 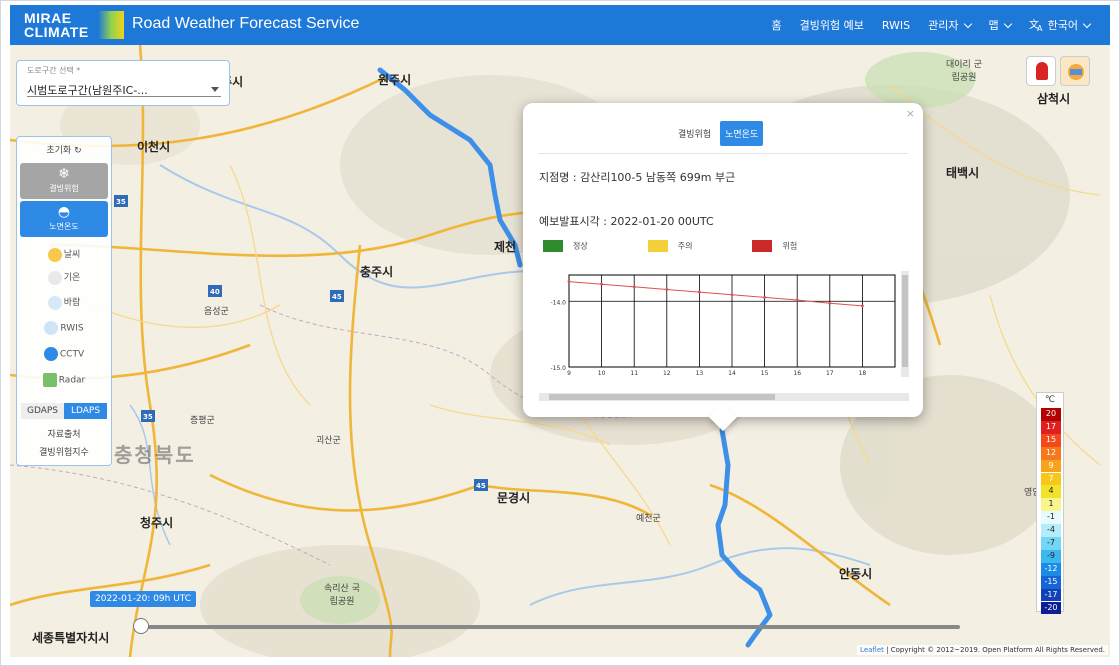 I want to click on colorbar-cell: -1, so click(x=1051, y=518).